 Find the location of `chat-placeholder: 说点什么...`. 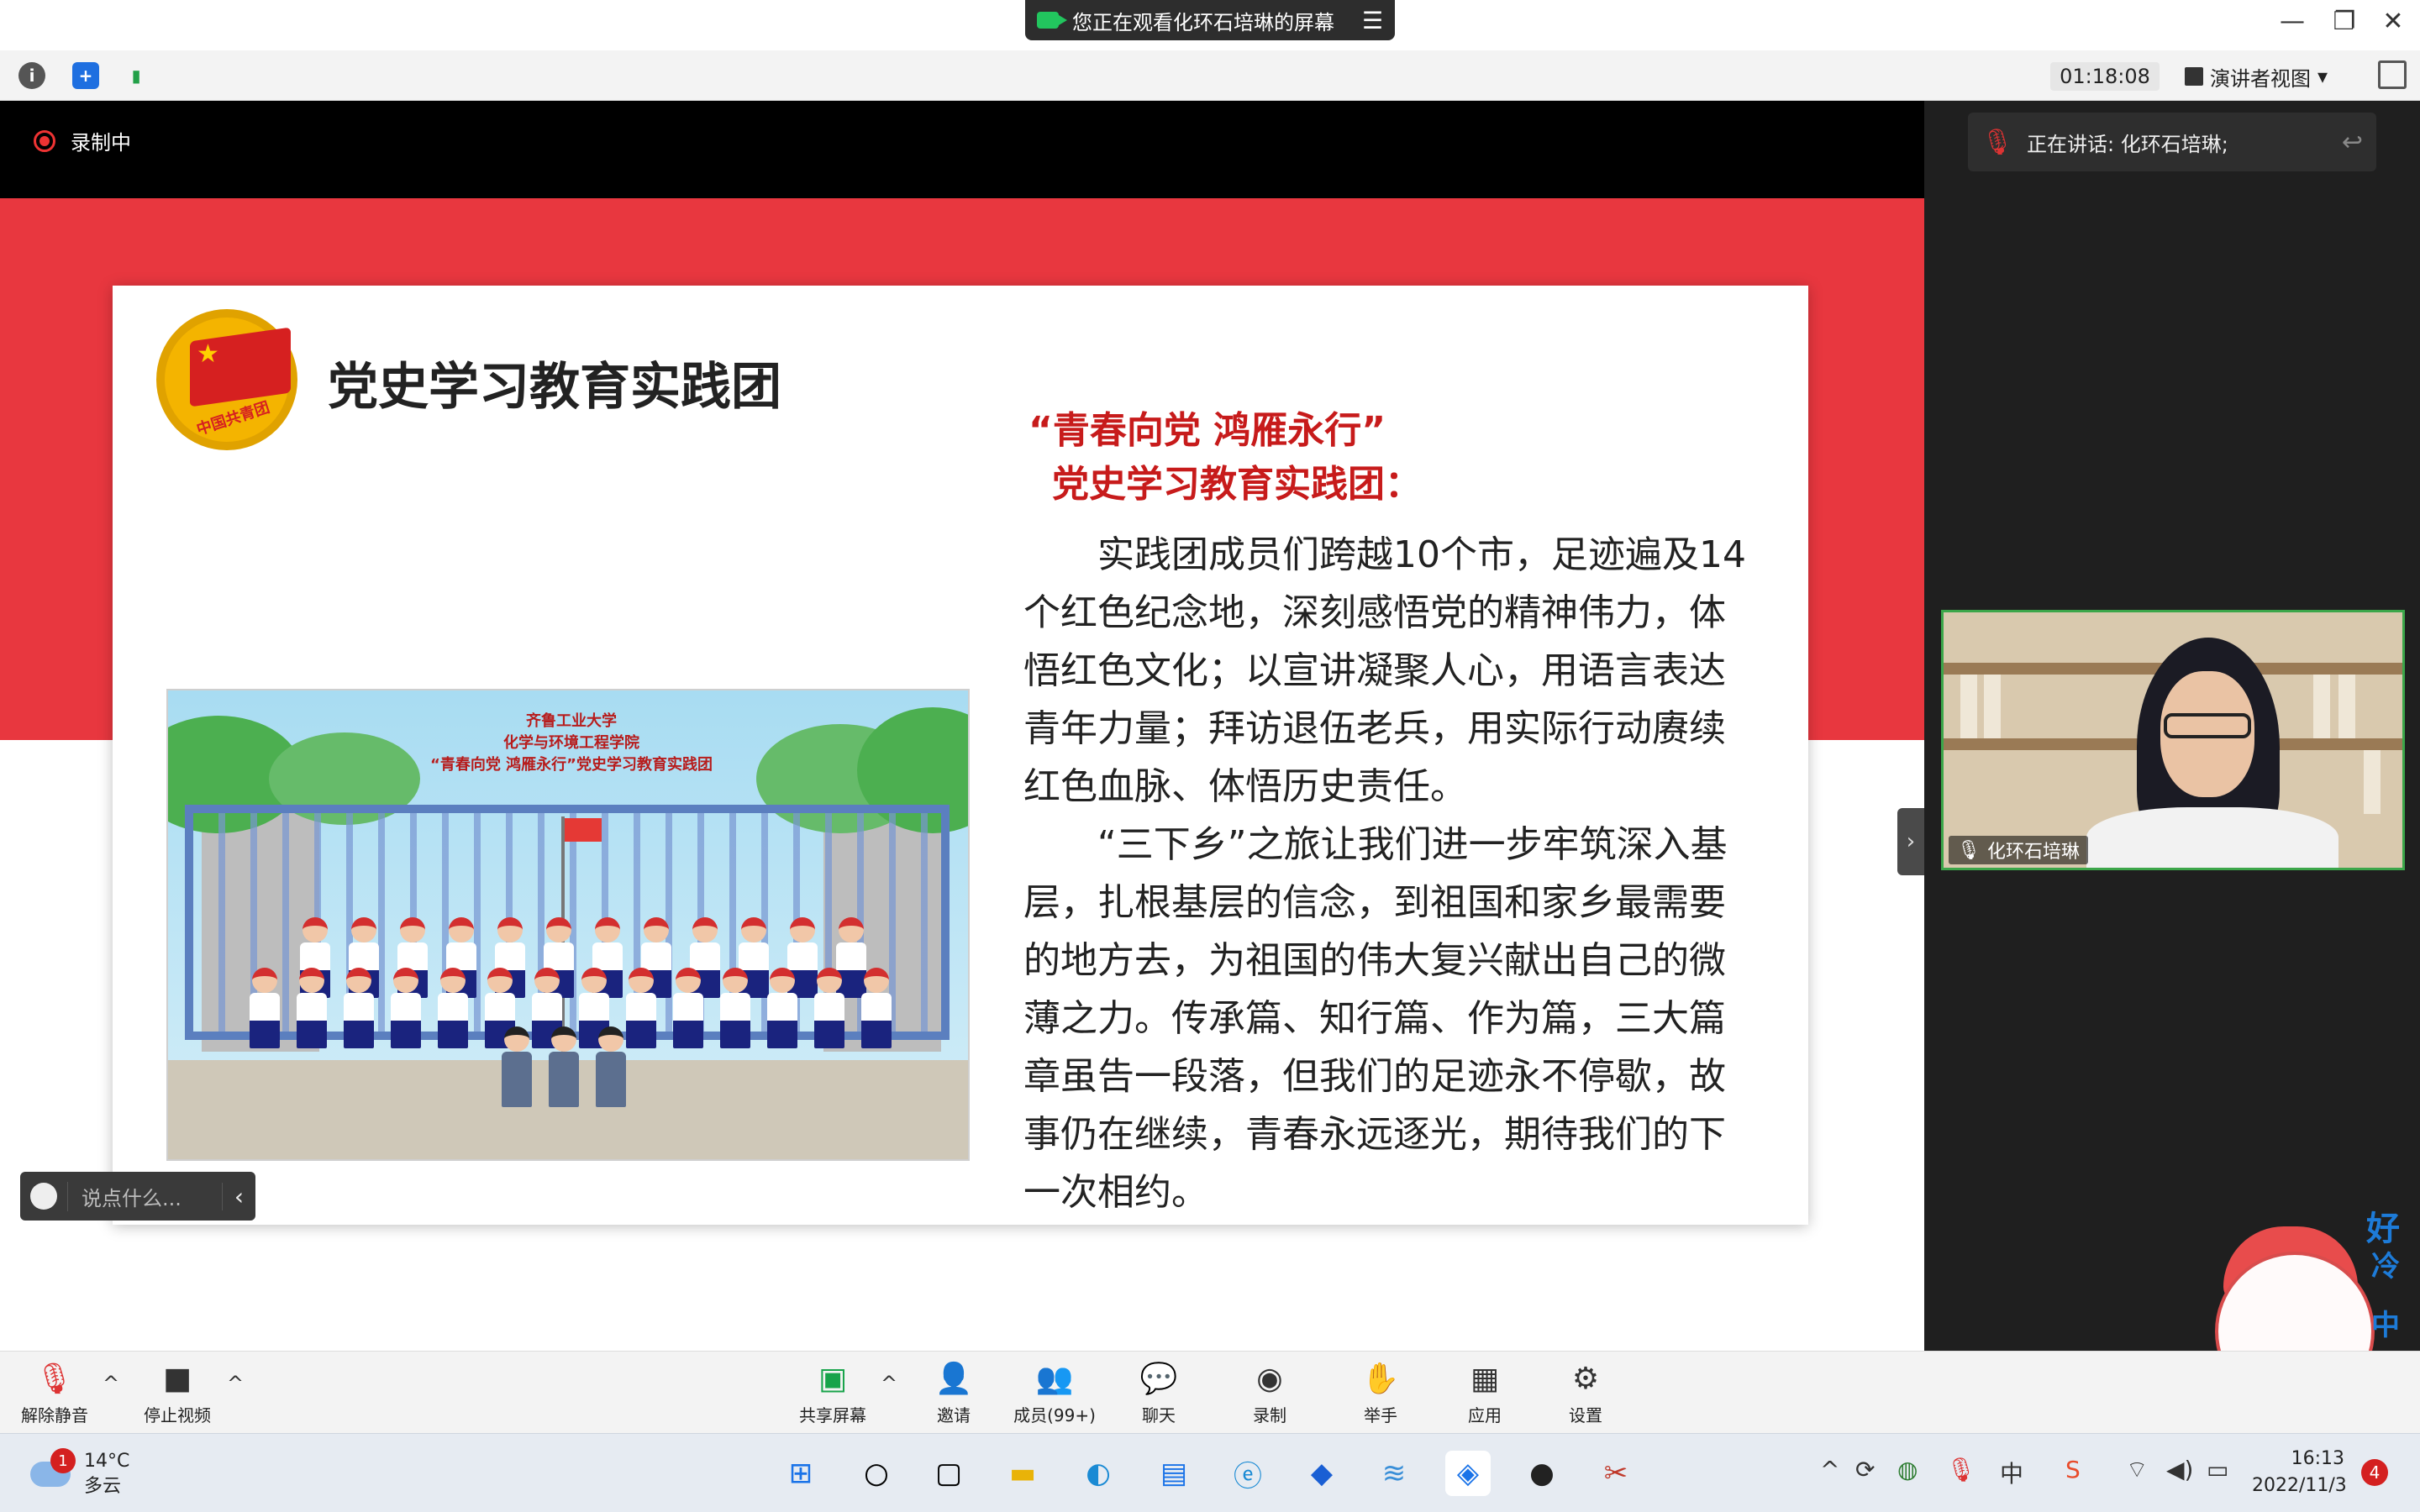

chat-placeholder: 说点什么... is located at coordinates (144, 1196).